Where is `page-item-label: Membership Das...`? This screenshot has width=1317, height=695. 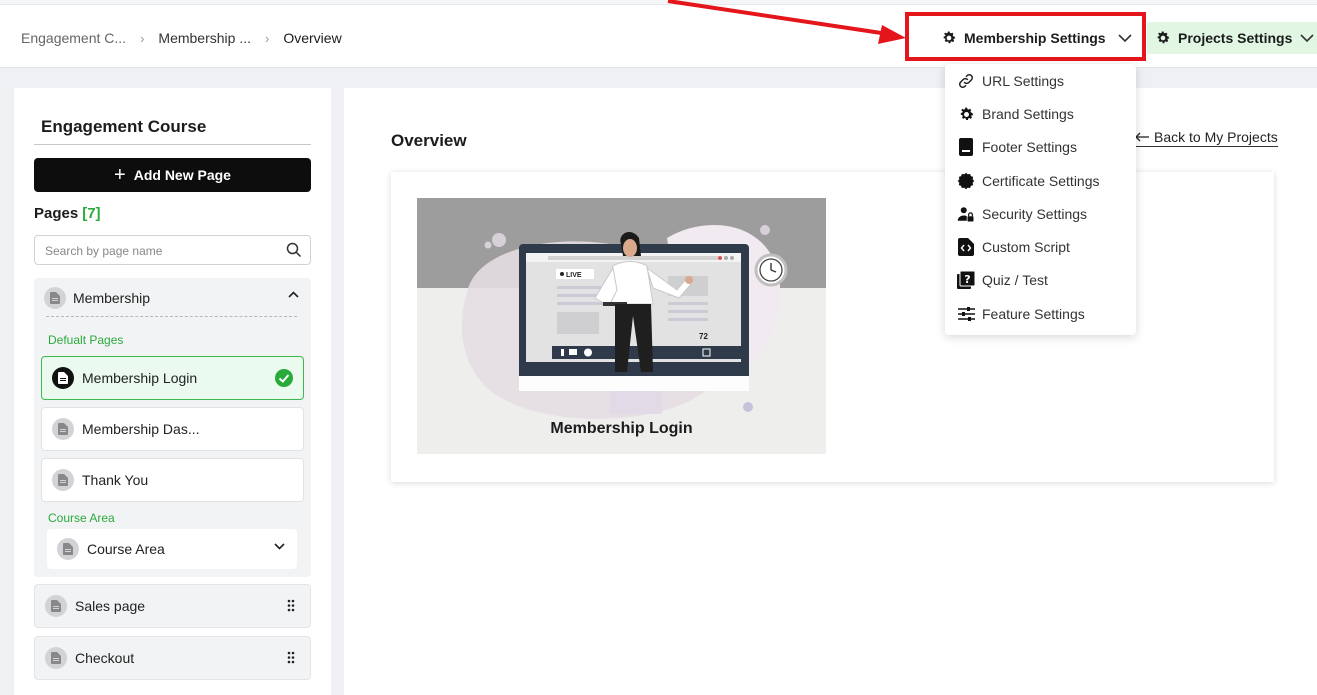 page-item-label: Membership Das... is located at coordinates (141, 429).